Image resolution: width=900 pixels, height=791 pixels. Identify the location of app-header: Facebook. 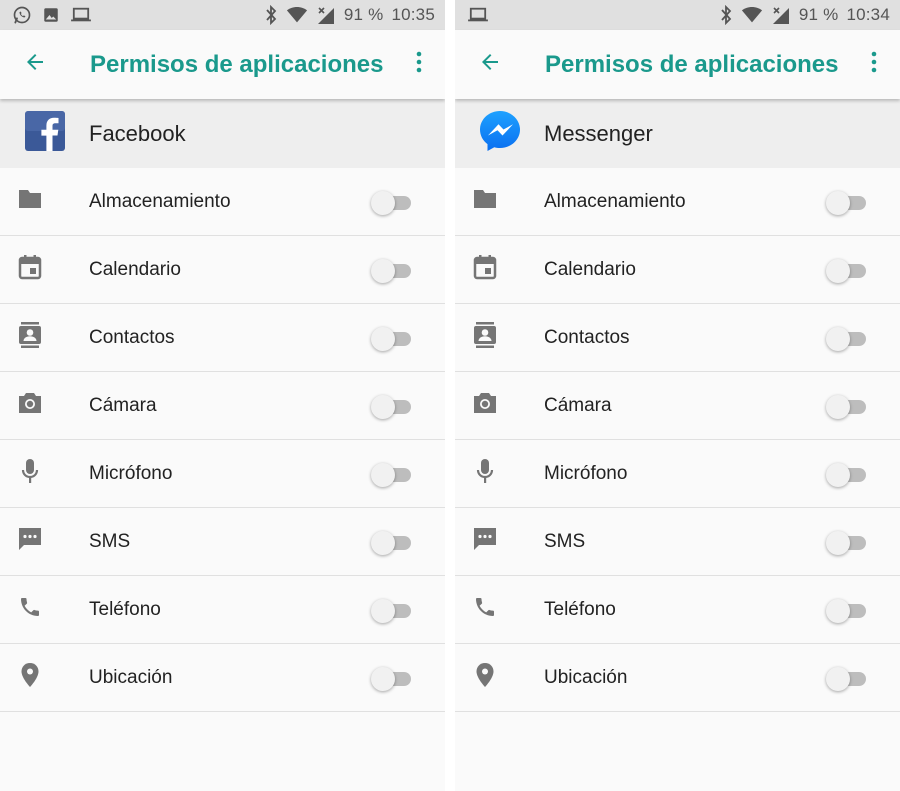
(222, 133).